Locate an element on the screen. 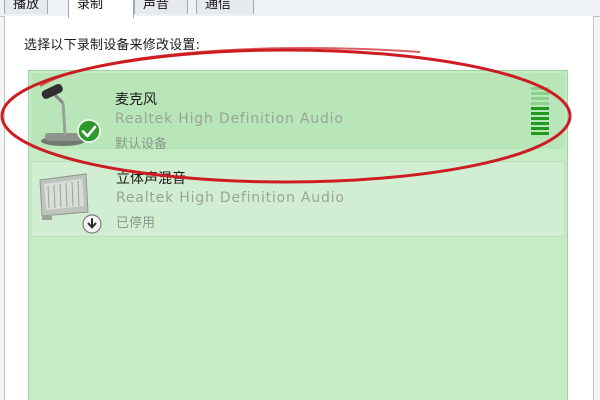 Image resolution: width=600 pixels, height=400 pixels. disabled-arrow-icon is located at coordinates (92, 224).